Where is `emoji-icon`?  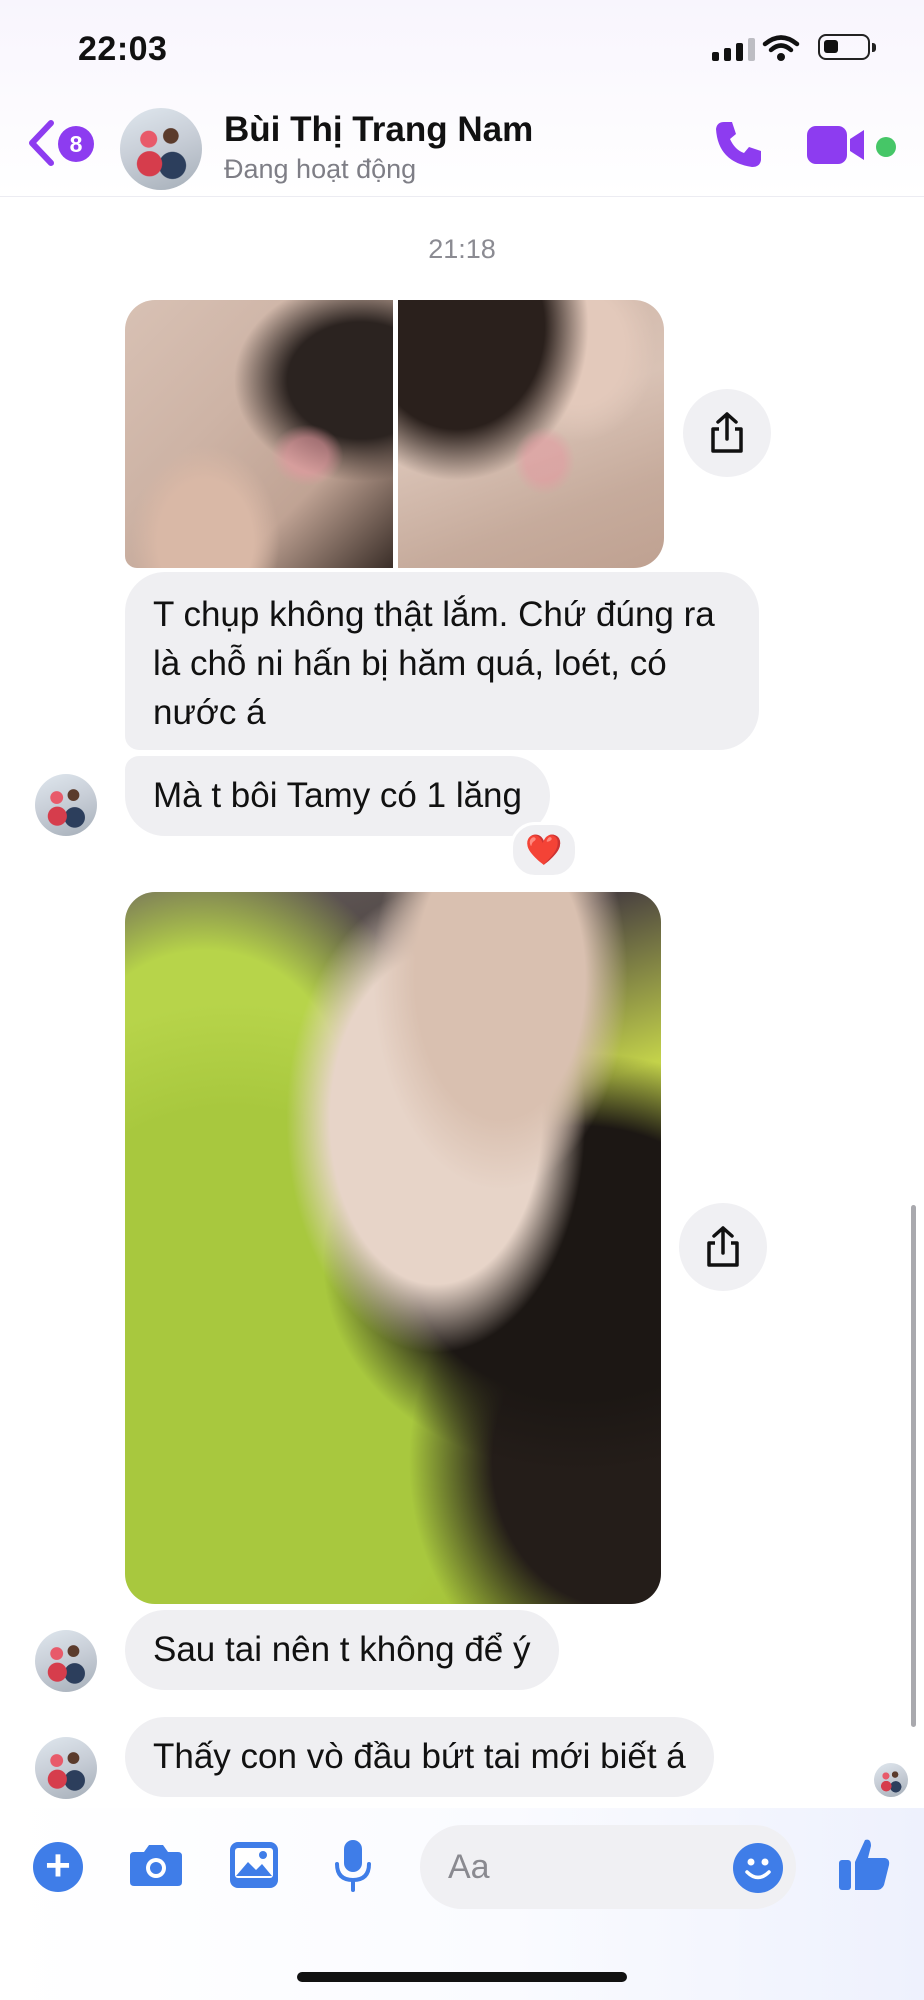
emoji-icon is located at coordinates (758, 1869).